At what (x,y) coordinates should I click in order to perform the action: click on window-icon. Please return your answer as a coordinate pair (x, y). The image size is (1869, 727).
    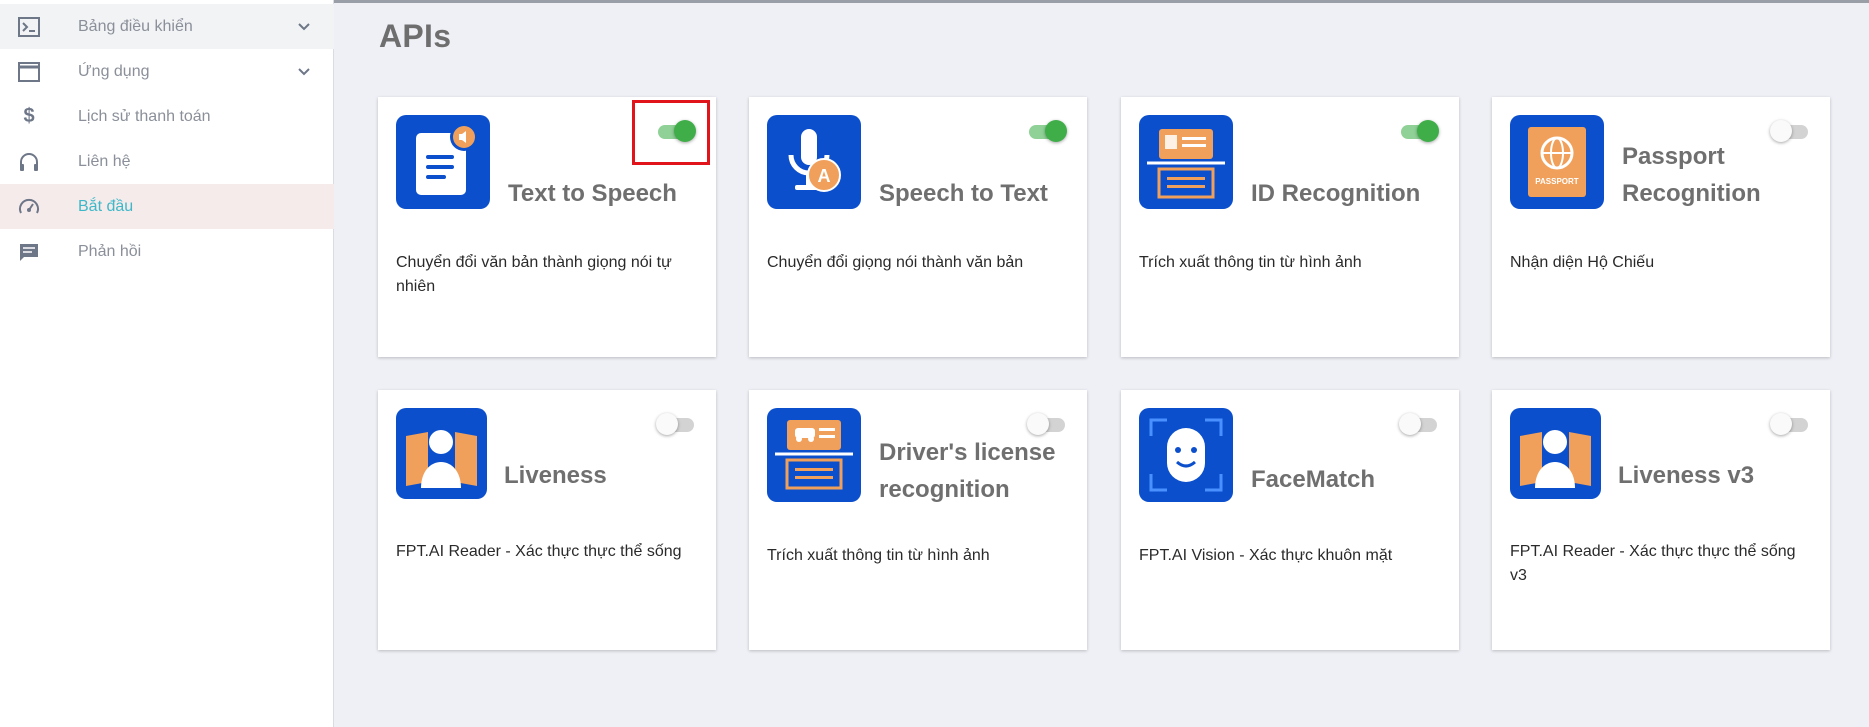
    Looking at the image, I should click on (29, 72).